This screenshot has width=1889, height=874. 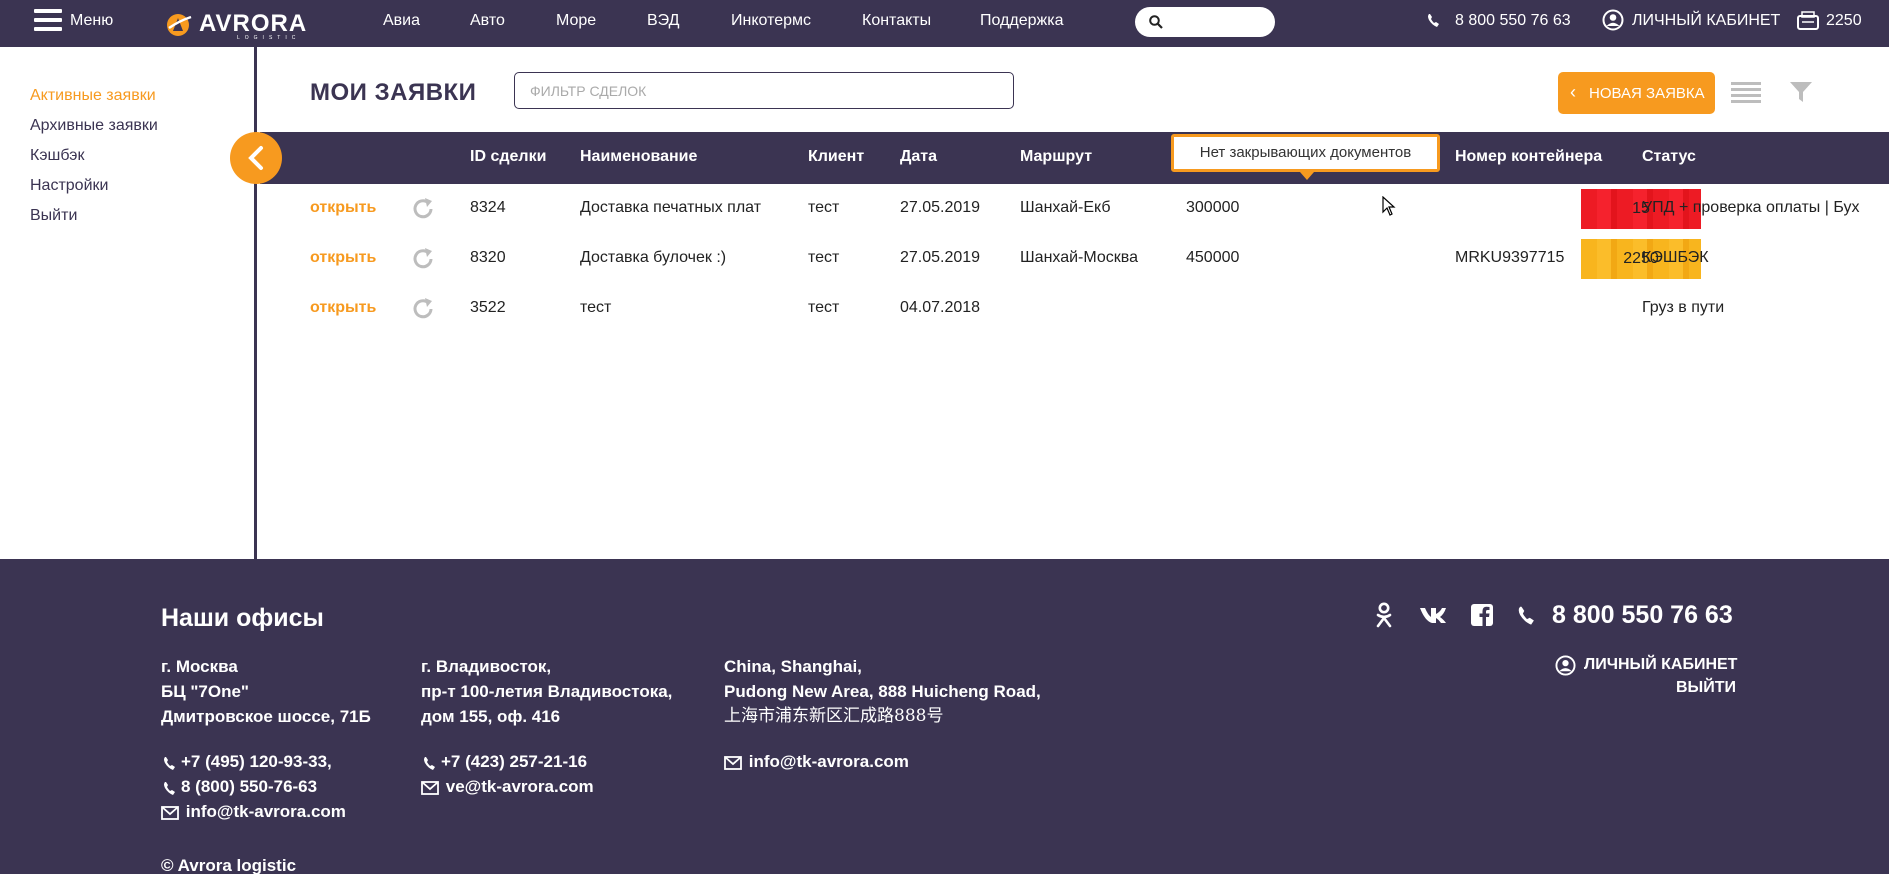 What do you see at coordinates (1683, 307) in the screenshot?
I see `order-status: Груз в пути` at bounding box center [1683, 307].